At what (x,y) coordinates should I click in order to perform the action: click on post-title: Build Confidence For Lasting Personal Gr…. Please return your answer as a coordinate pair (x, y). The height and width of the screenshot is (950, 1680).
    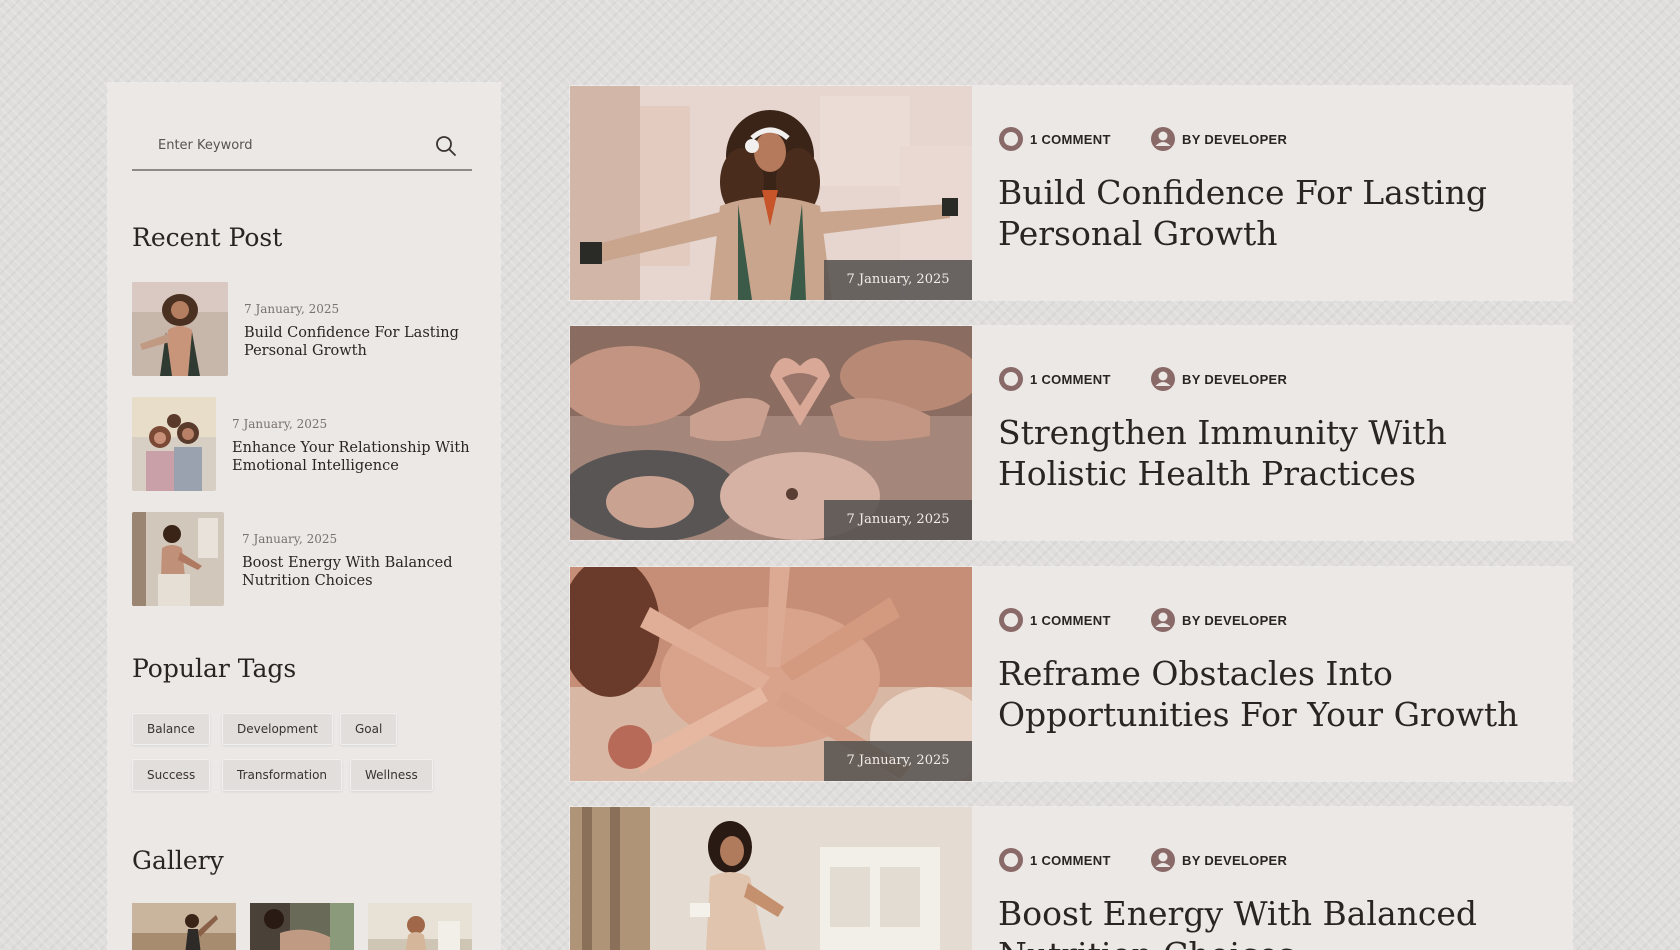
    Looking at the image, I should click on (1273, 213).